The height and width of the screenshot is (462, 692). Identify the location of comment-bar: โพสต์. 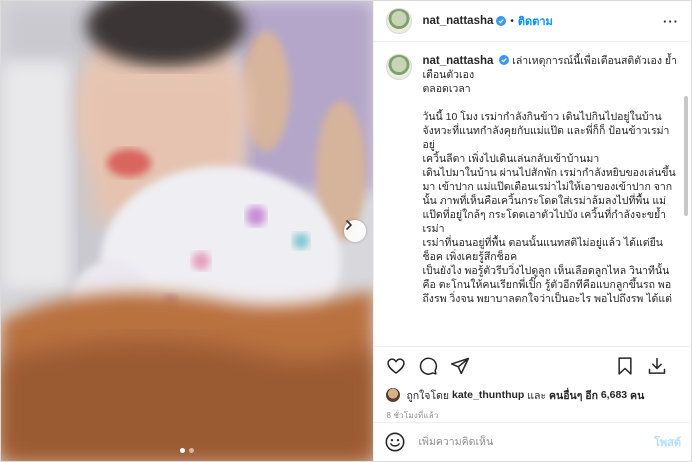
(532, 441).